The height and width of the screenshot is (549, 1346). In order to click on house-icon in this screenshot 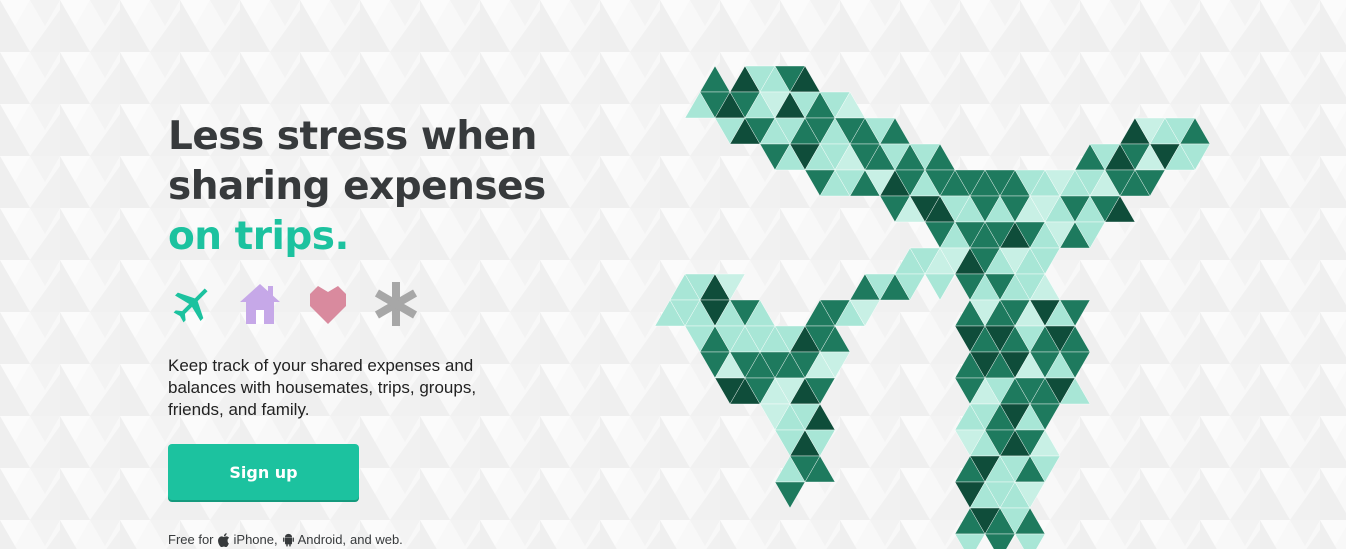, I will do `click(260, 304)`.